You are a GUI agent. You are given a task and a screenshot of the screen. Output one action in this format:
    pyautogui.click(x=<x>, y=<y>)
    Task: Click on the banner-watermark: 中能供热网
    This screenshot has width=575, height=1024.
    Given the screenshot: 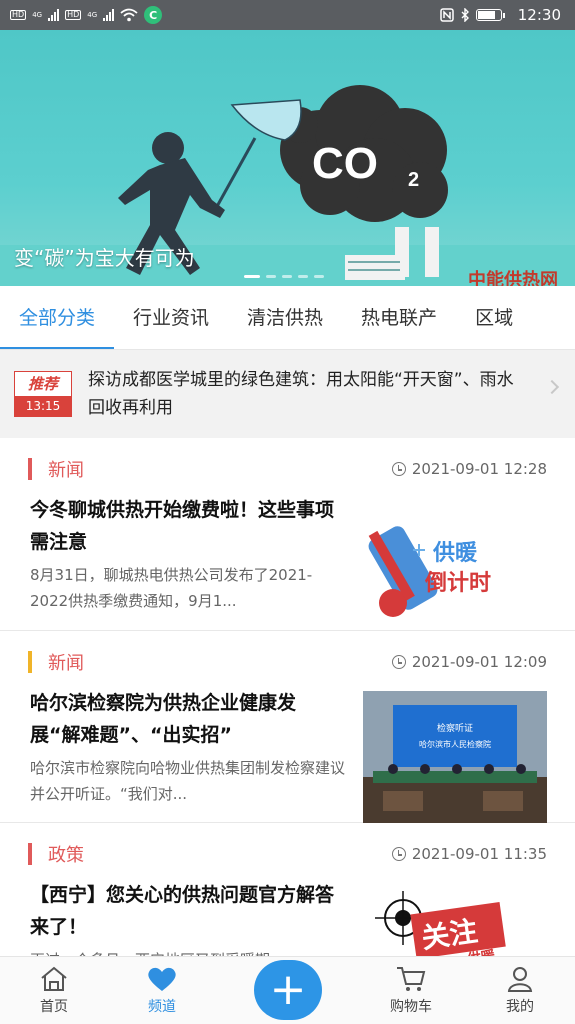 What is the action you would take?
    pyautogui.click(x=513, y=277)
    